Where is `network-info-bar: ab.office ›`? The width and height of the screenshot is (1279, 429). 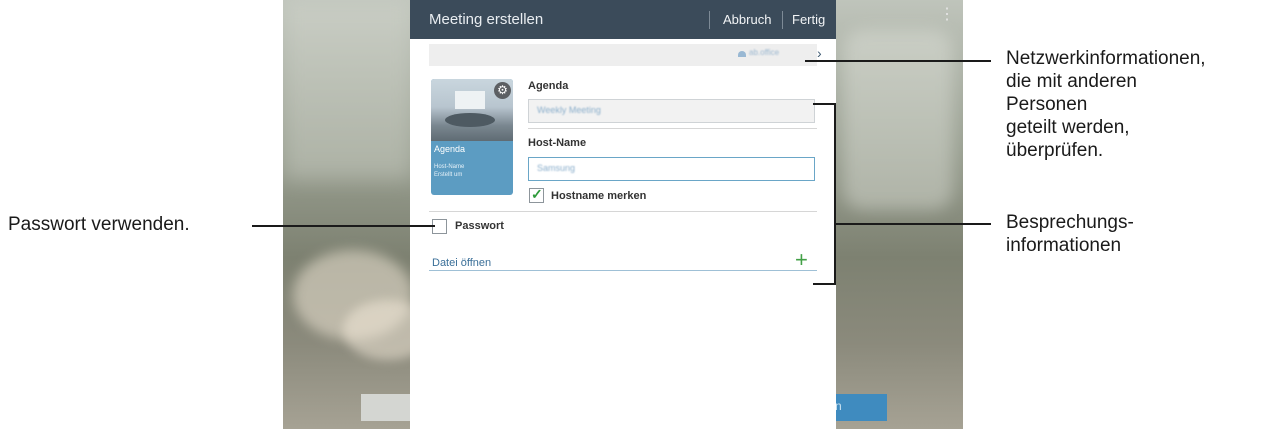 network-info-bar: ab.office › is located at coordinates (625, 55).